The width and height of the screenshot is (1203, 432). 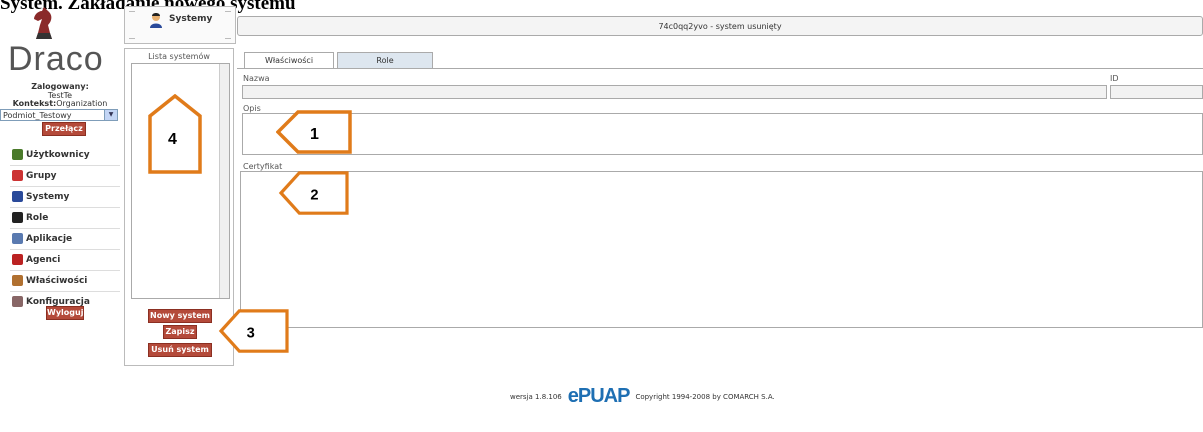 What do you see at coordinates (49, 238) in the screenshot?
I see `nav-item-label: Aplikacje` at bounding box center [49, 238].